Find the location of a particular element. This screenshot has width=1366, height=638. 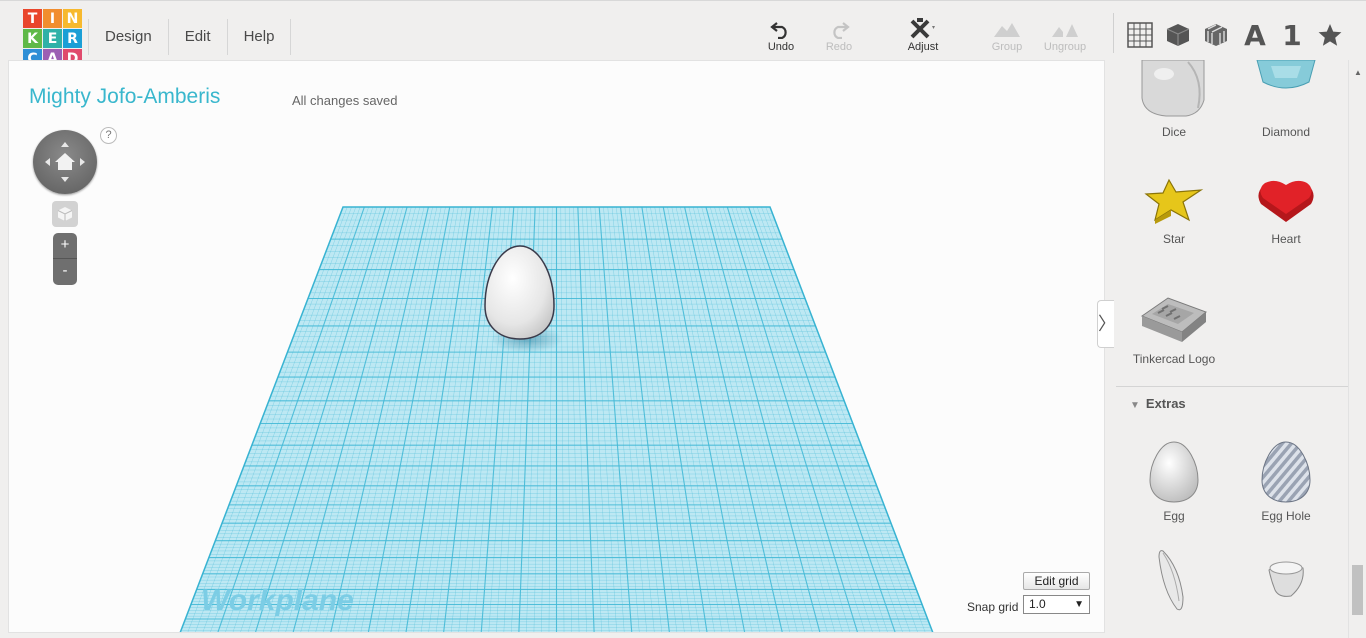

home-icon is located at coordinates (65, 161).